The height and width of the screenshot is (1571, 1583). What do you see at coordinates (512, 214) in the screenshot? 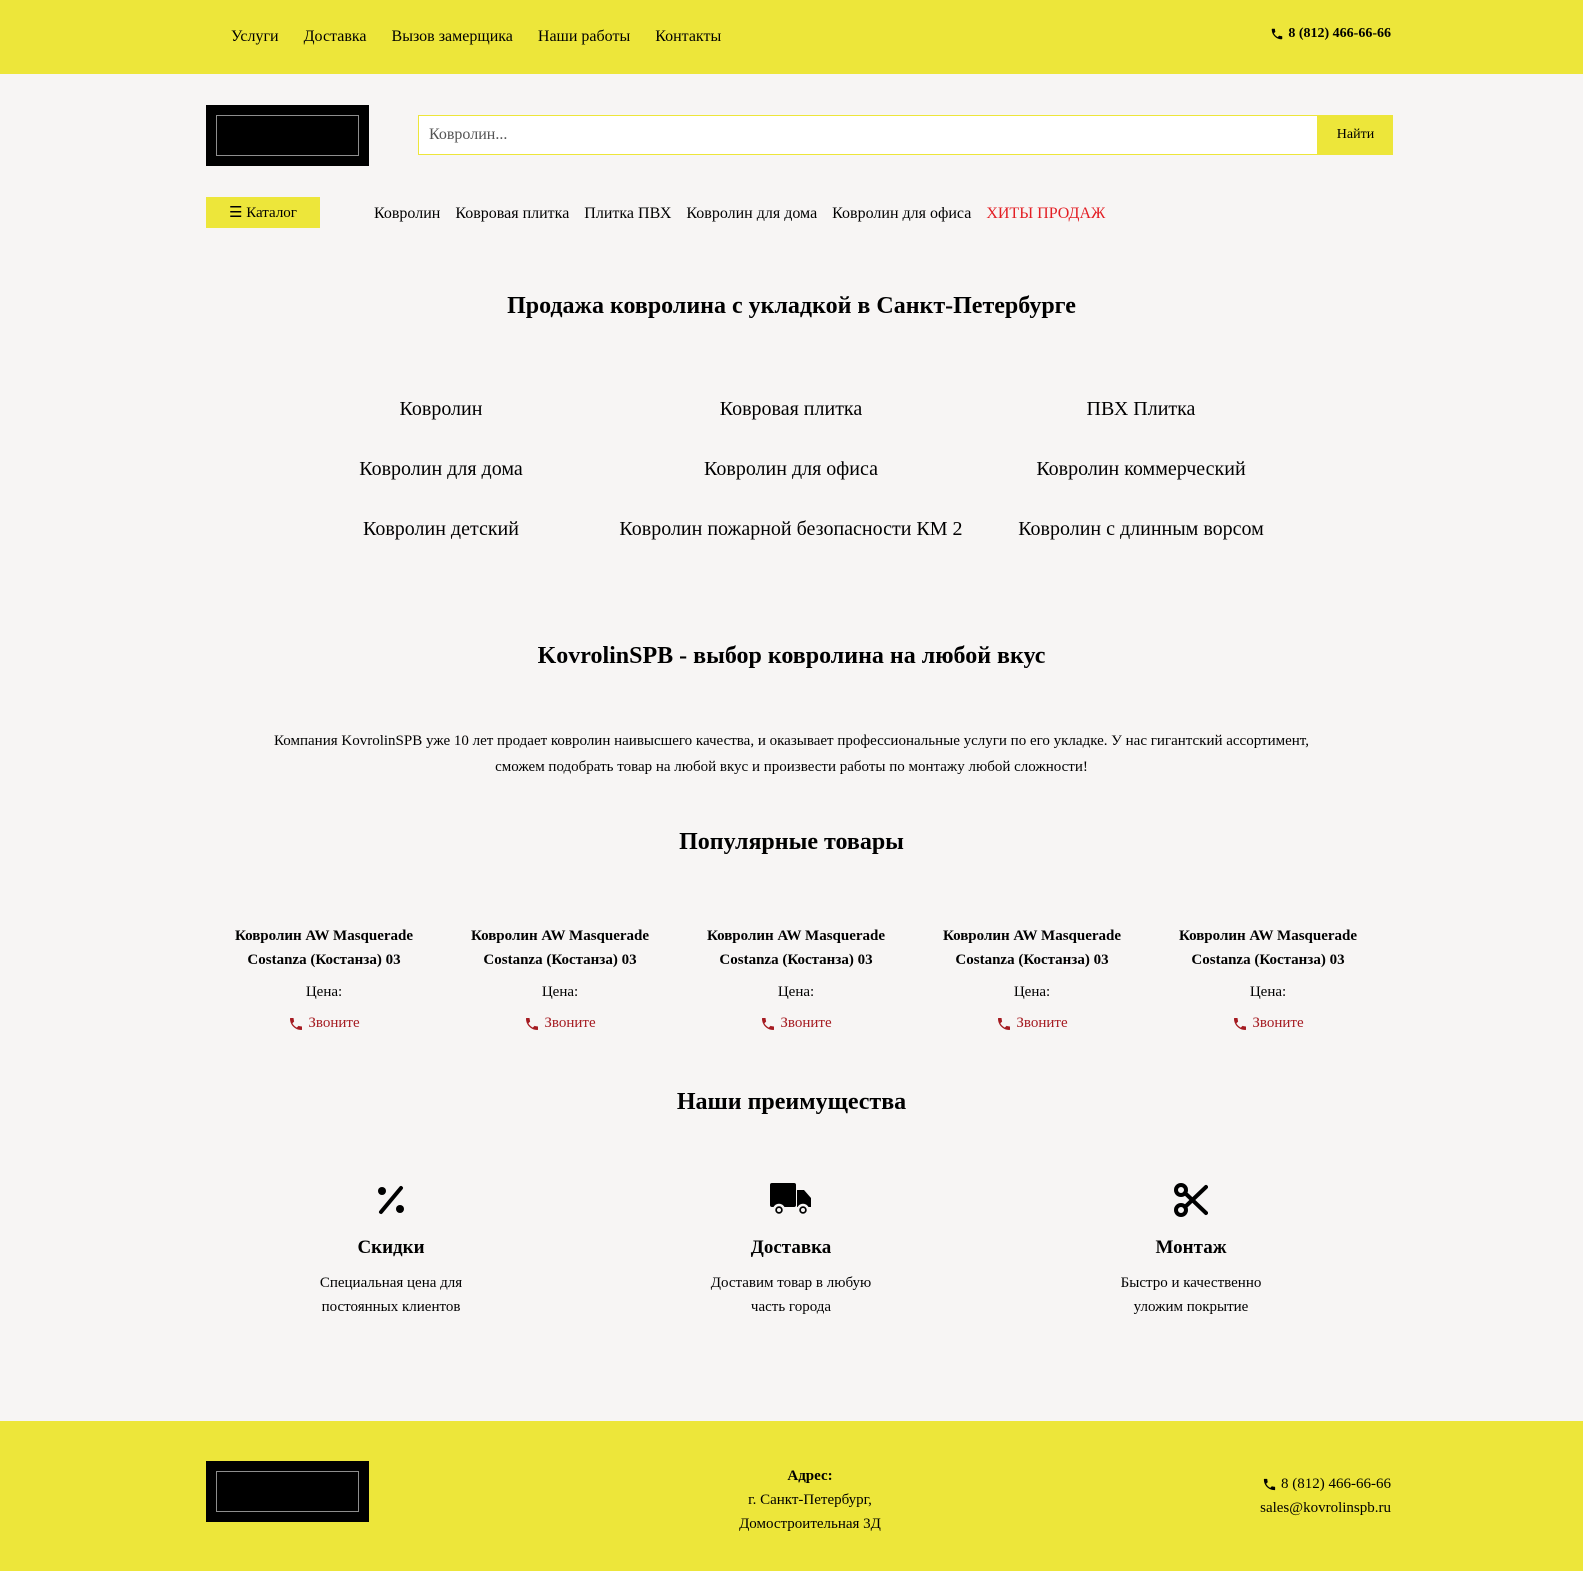
I see `catalog-nav-carpet-tile: Ковровая плитка` at bounding box center [512, 214].